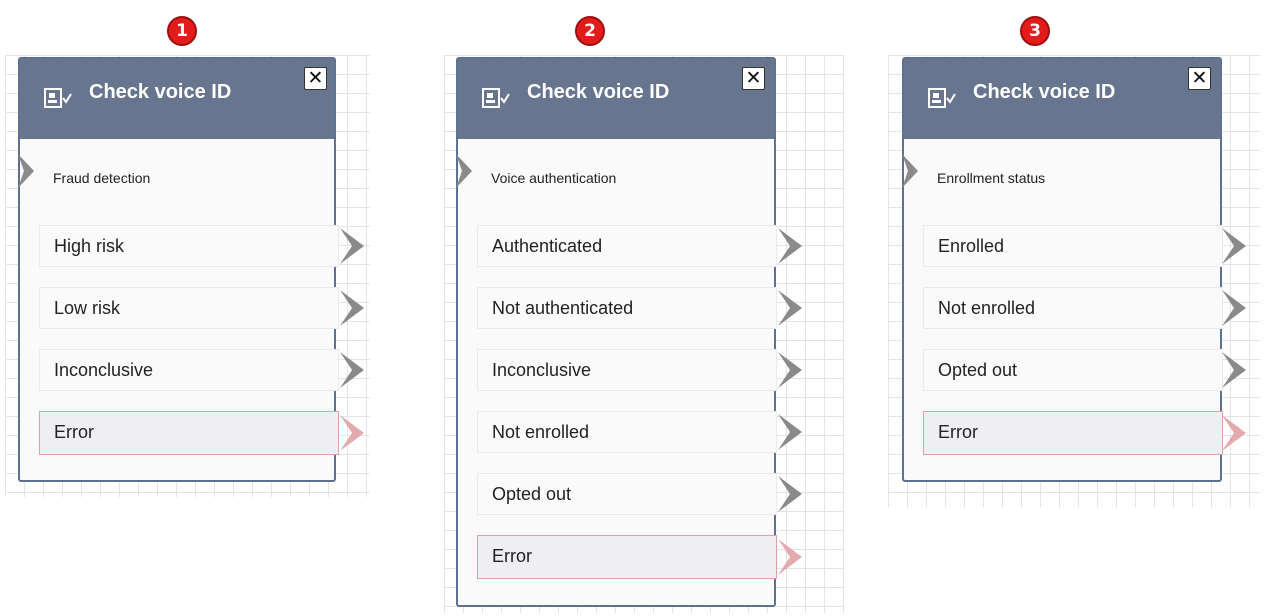  I want to click on branch-label: Authenticated, so click(547, 246).